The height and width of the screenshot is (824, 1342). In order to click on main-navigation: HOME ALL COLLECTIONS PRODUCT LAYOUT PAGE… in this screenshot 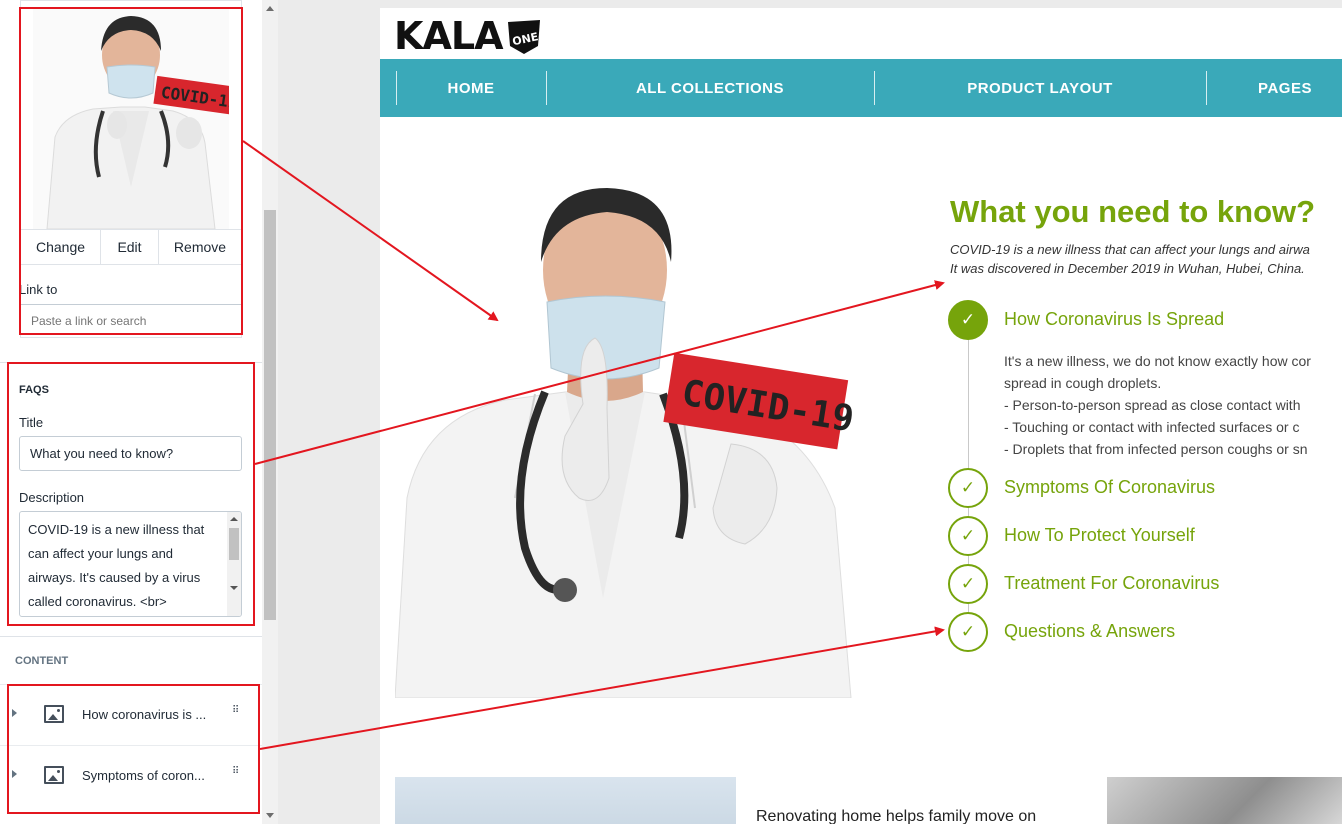, I will do `click(861, 88)`.